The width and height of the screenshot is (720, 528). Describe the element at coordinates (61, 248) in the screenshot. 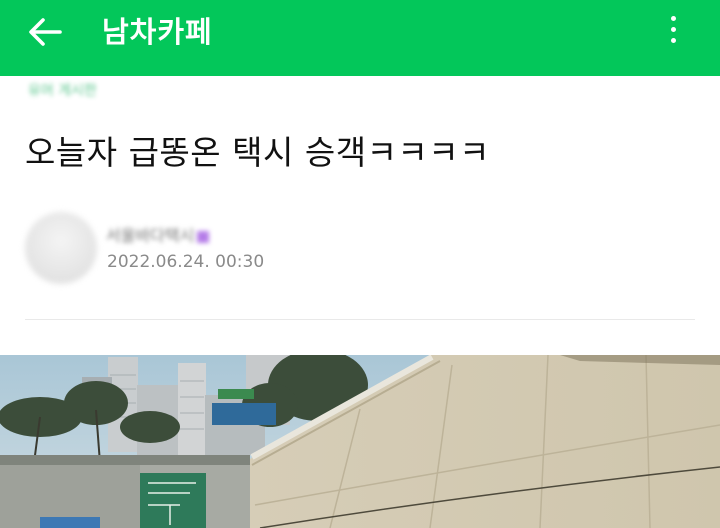

I see `author-avatar` at that location.